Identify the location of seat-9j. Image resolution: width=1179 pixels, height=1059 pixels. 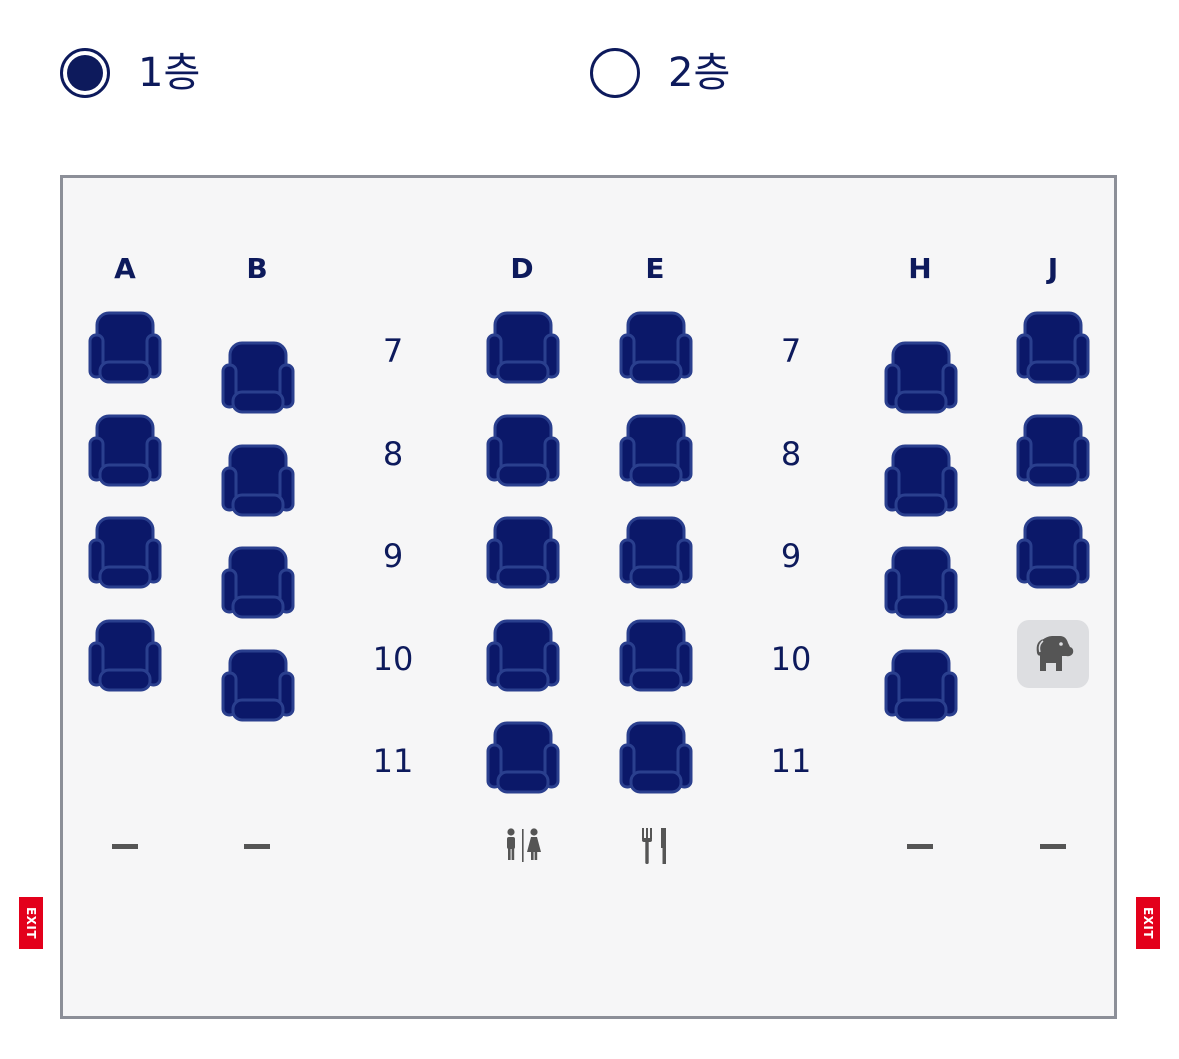
(1053, 553).